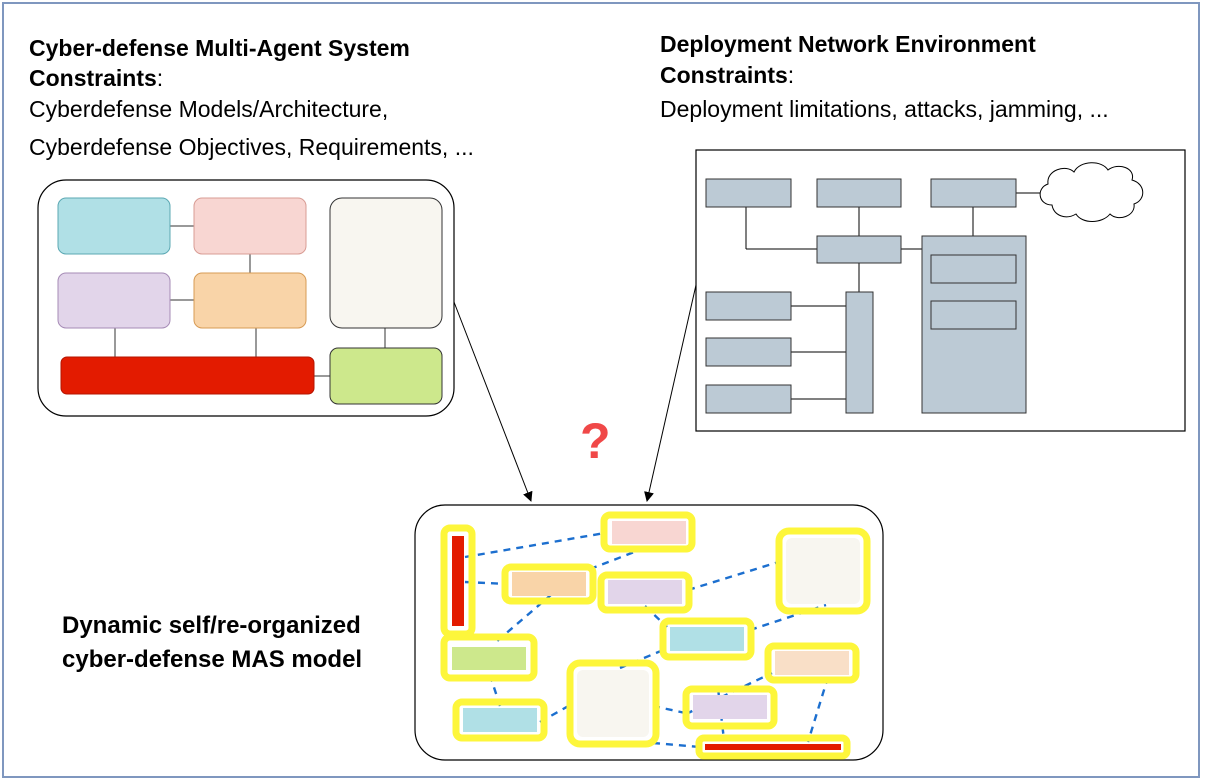 This screenshot has height=784, width=1206. I want to click on agent-green, so click(489, 658).